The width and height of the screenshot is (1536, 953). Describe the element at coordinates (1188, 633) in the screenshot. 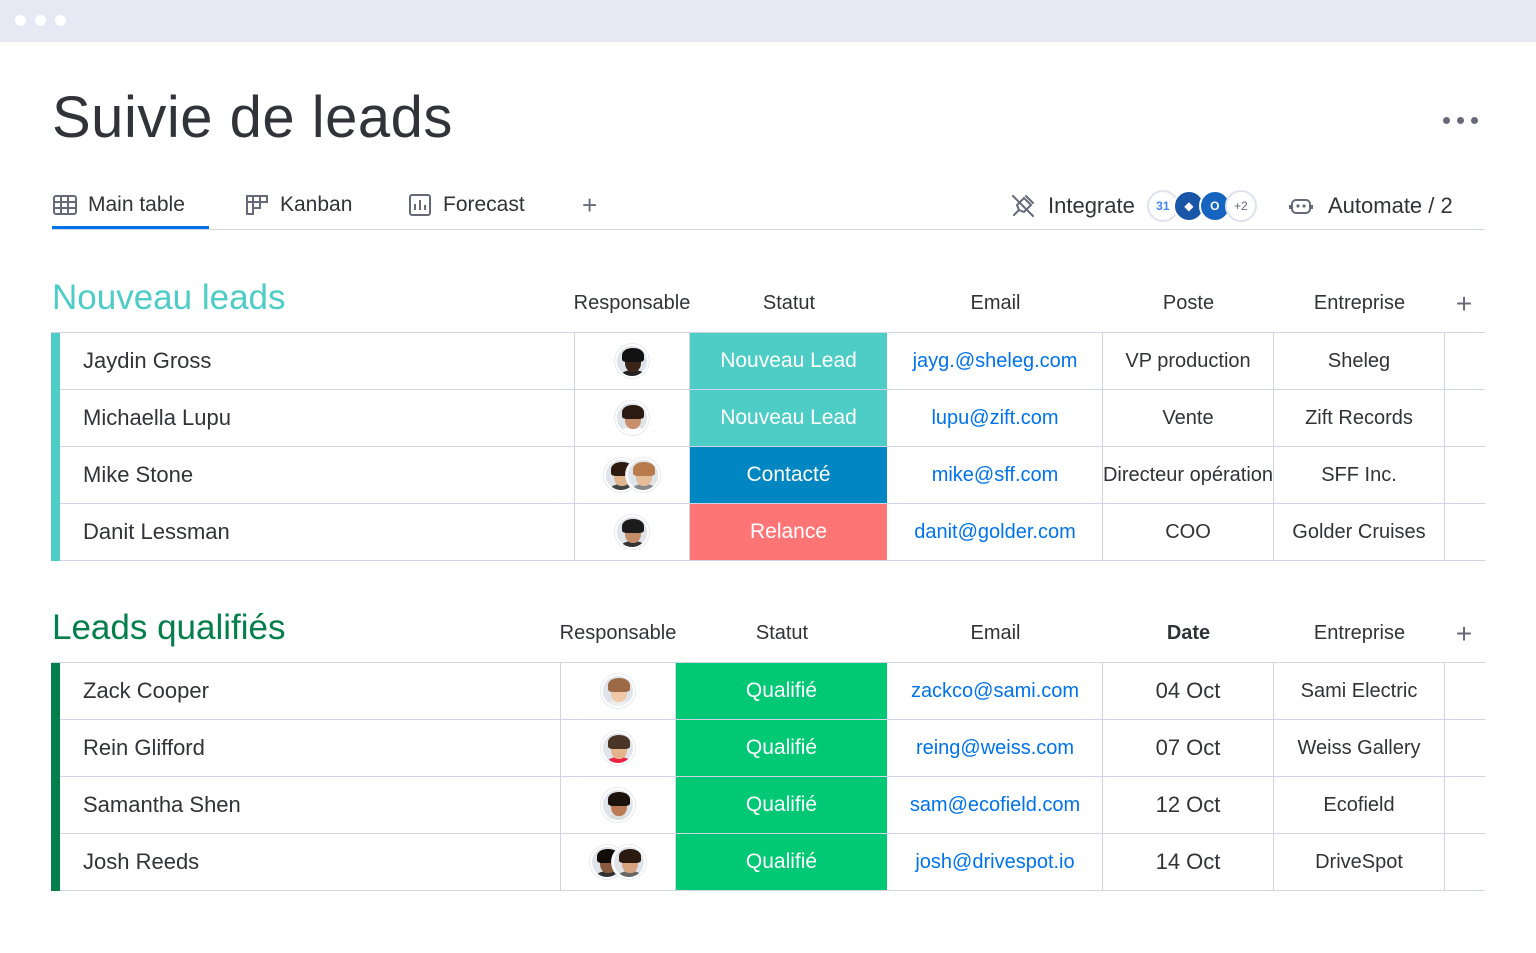

I see `column-header-date: Date` at that location.